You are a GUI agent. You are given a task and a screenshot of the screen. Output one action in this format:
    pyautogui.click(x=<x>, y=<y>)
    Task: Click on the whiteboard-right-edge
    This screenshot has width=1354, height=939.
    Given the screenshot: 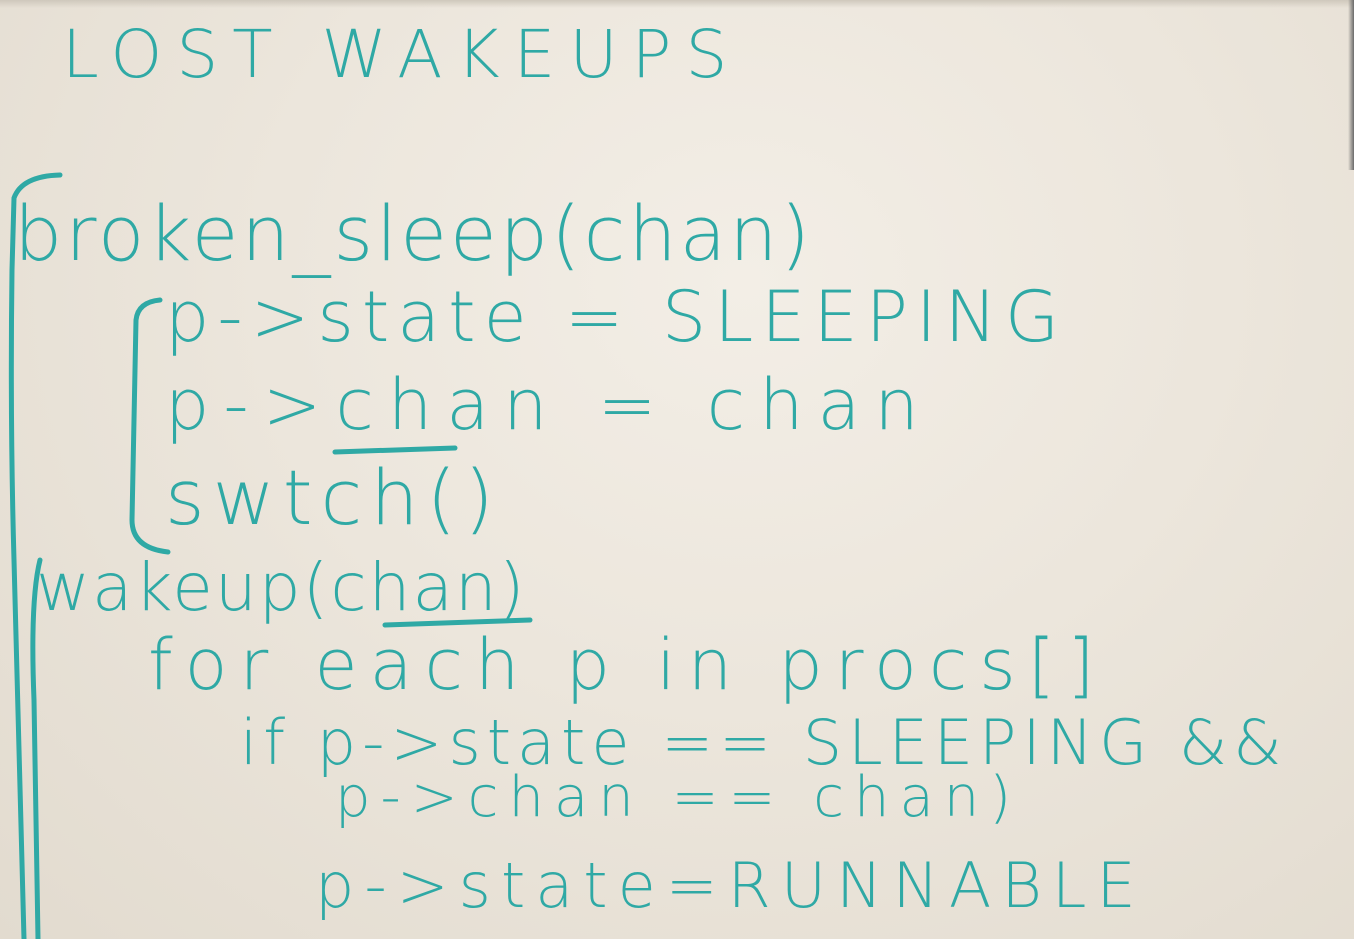 What is the action you would take?
    pyautogui.click(x=1351, y=85)
    